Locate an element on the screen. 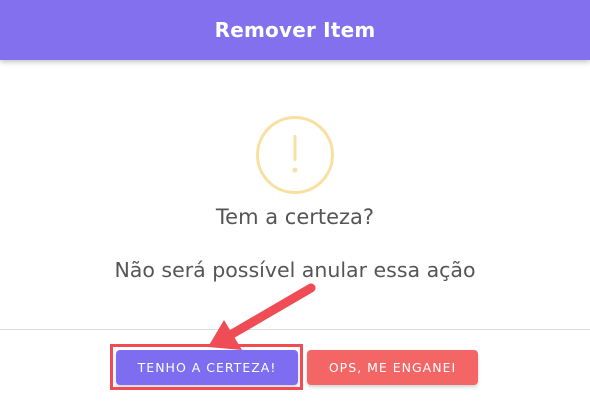 The height and width of the screenshot is (403, 590). cancel-button: OPS, ME ENGANEI is located at coordinates (392, 367).